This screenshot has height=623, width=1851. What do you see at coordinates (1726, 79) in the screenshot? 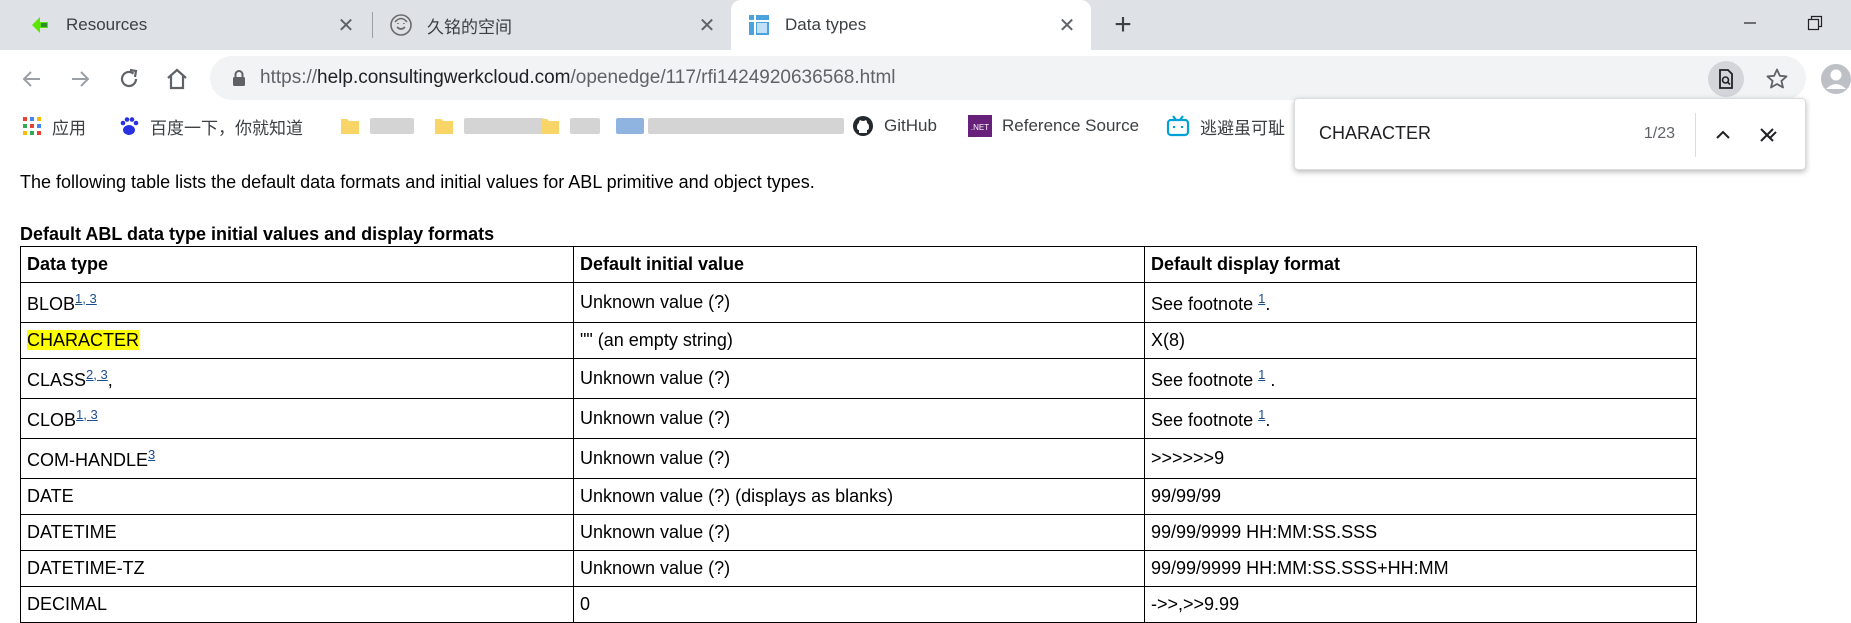
I see `find-in-page-button` at bounding box center [1726, 79].